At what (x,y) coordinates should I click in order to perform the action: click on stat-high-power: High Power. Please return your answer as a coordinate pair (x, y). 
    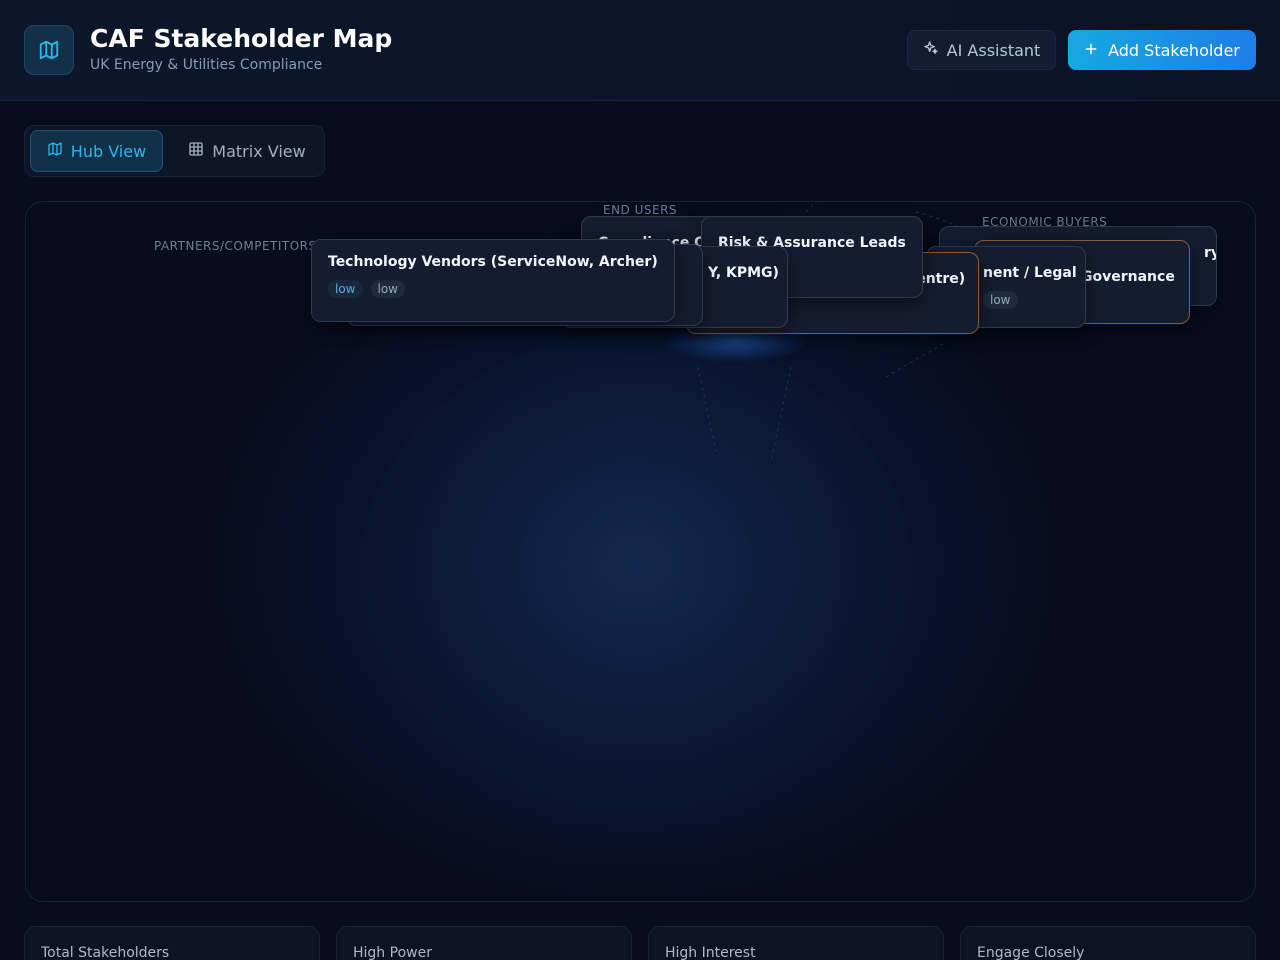
    Looking at the image, I should click on (484, 943).